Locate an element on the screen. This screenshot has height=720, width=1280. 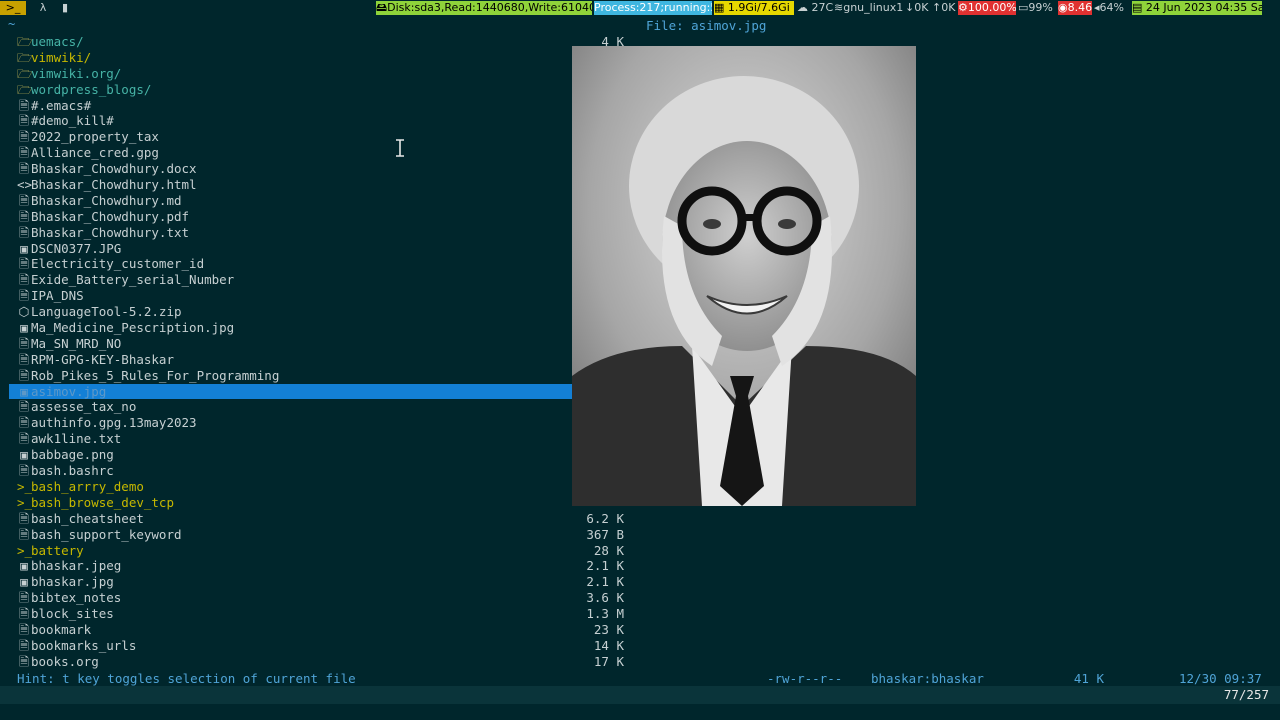
file-name: bash_browse_dev_tcp is located at coordinates (102, 502).